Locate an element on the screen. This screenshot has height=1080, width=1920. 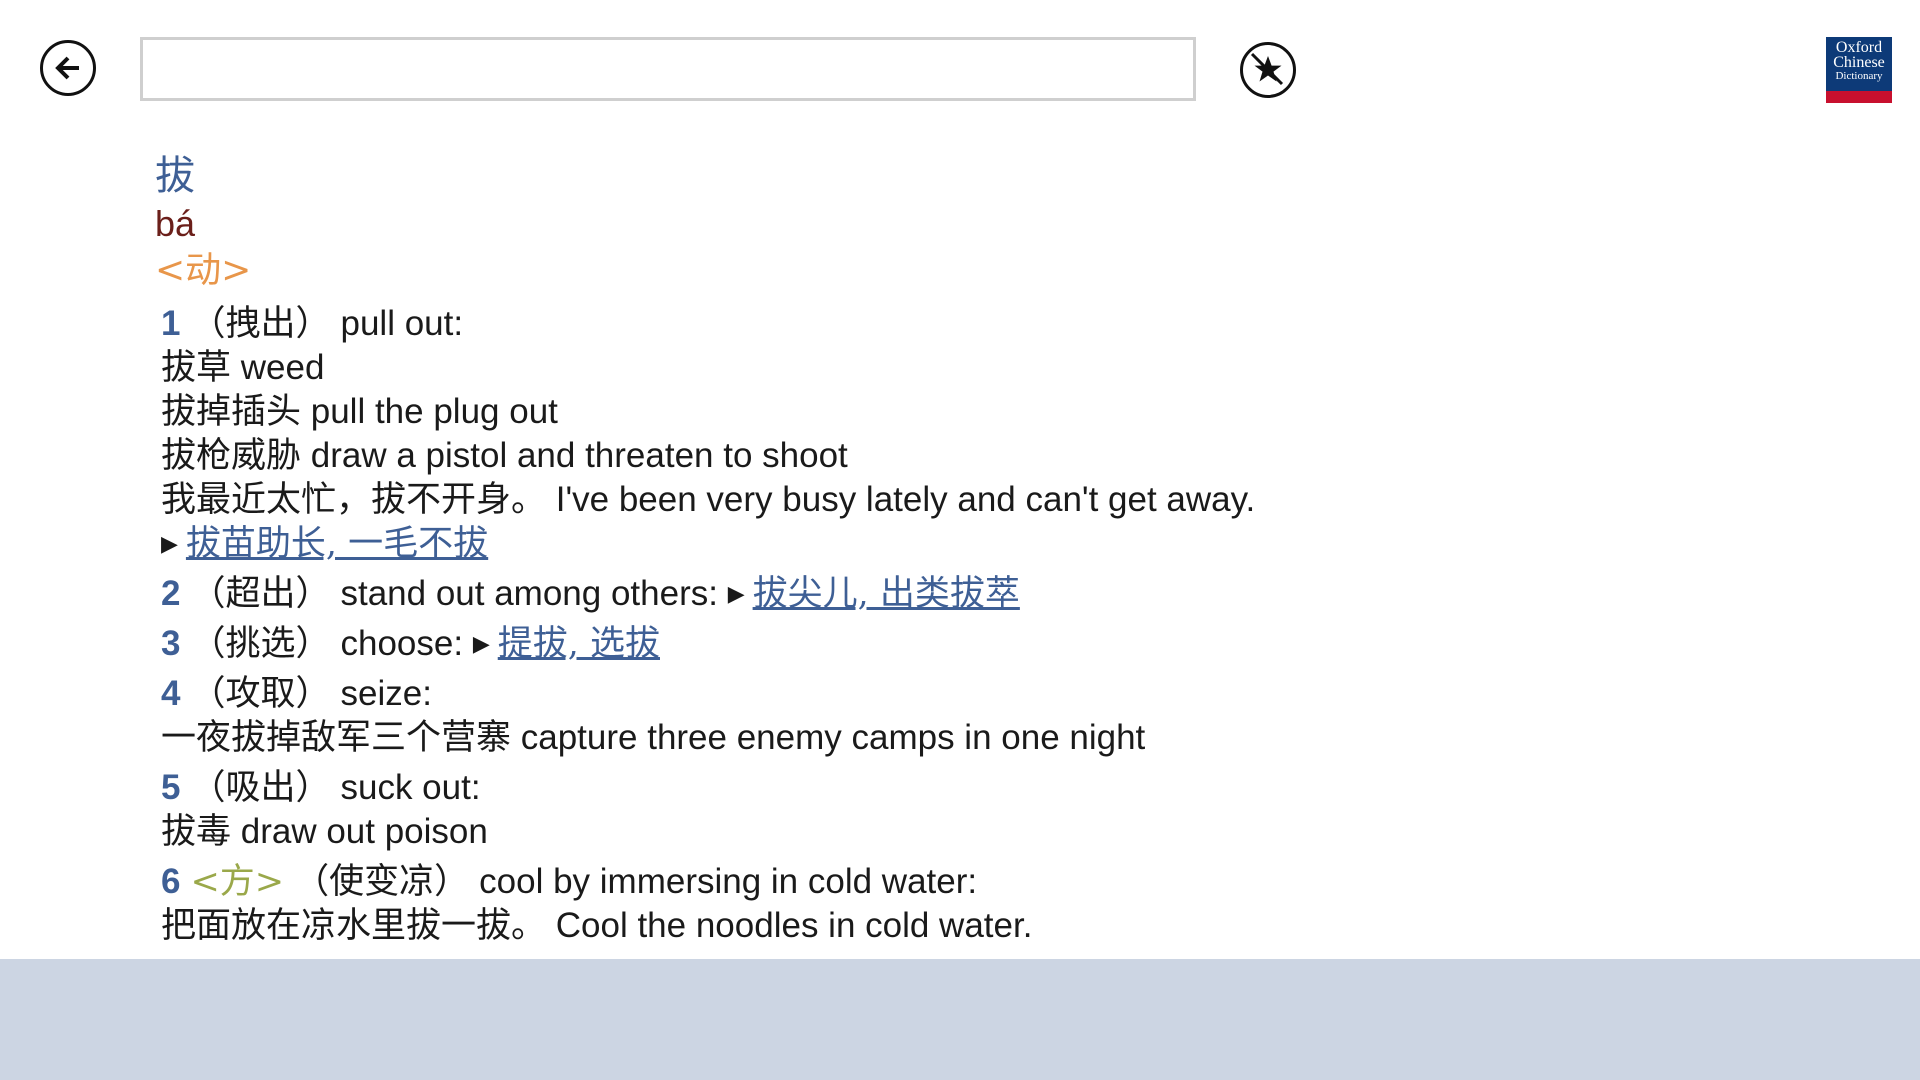
cross-reference-link: 拔尖儿, 出类拔萃 is located at coordinates (886, 594).